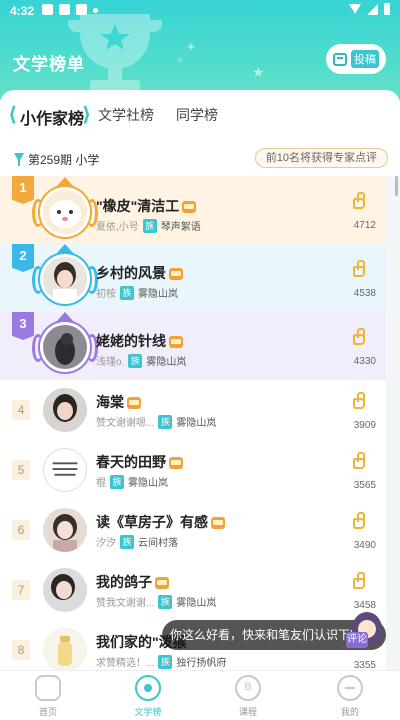 This screenshot has height=720, width=400. Describe the element at coordinates (247, 712) in the screenshot. I see `nav-course-label: 课程` at that location.